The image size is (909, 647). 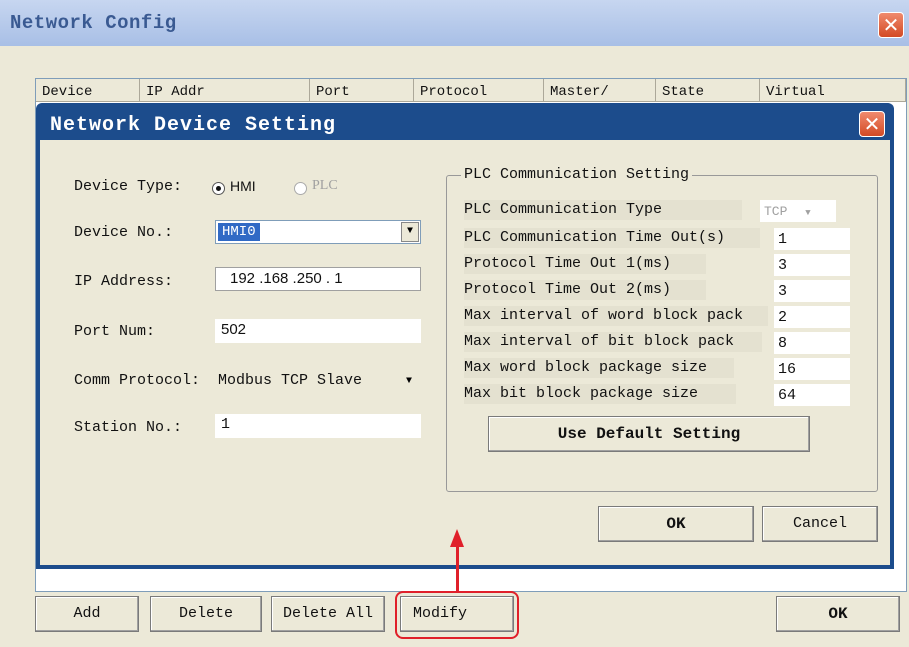 I want to click on window-titlebar: Network Config ✕, so click(x=454, y=23).